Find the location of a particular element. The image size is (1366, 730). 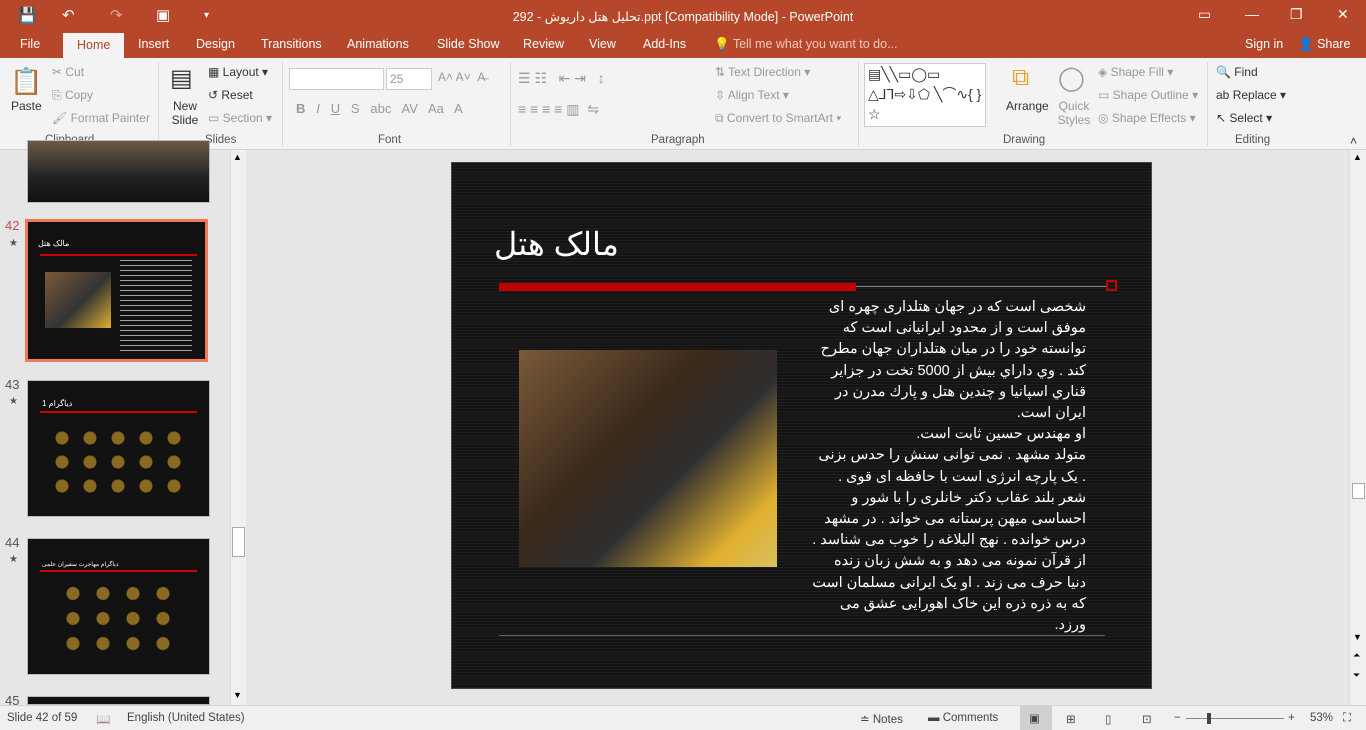

slide-thumbnail-44: دیاگرام مهاجرت سفیران علمی is located at coordinates (118, 606).